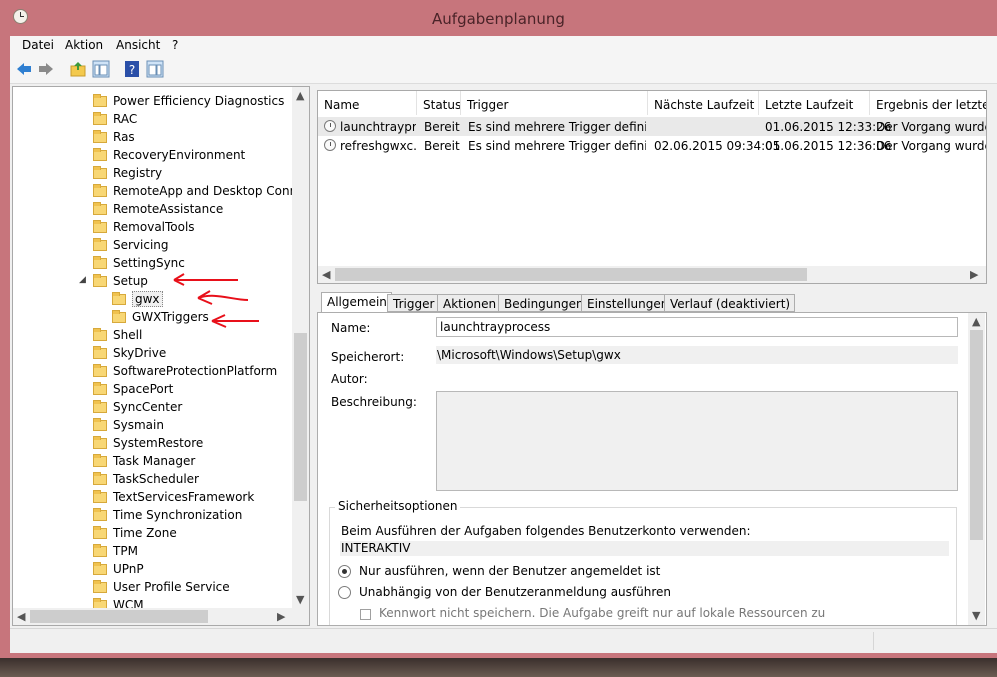  What do you see at coordinates (153, 444) in the screenshot?
I see `tree-item: SystemRestore` at bounding box center [153, 444].